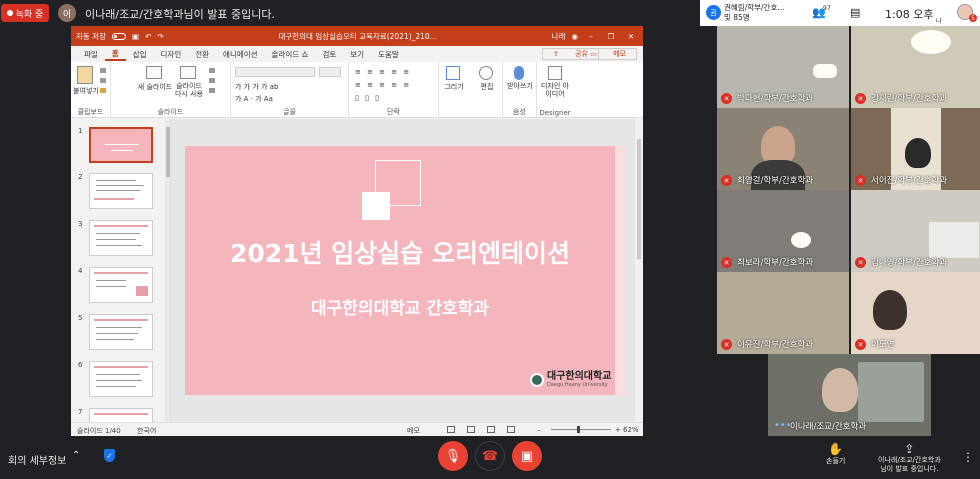 The height and width of the screenshot is (479, 980). I want to click on cut-icon, so click(103, 70).